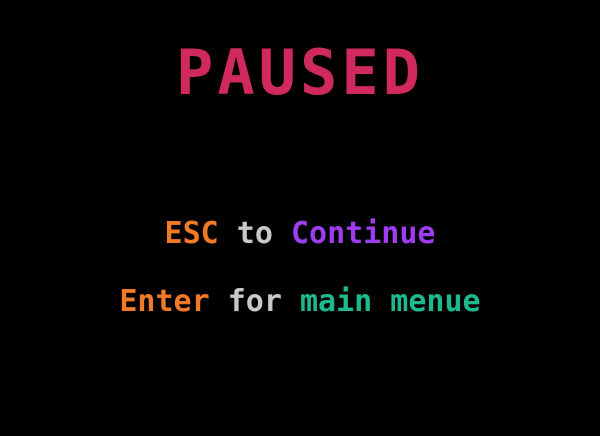 This screenshot has width=600, height=436. Describe the element at coordinates (254, 233) in the screenshot. I see `continue-connector-text: to` at that location.